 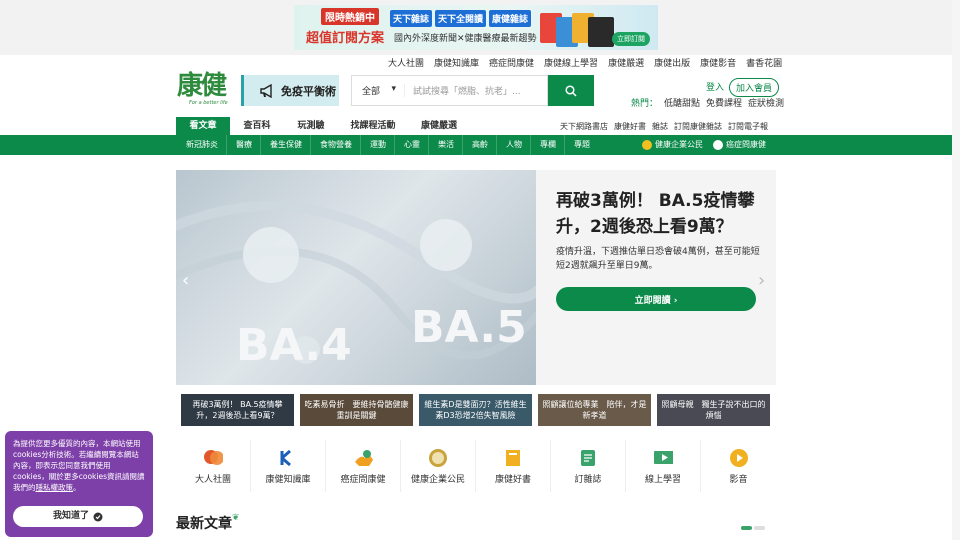 I want to click on carousel-thumbnail: 維生素D是雙面刃？活性維生素D3恐增2倍失智風險, so click(x=475, y=410).